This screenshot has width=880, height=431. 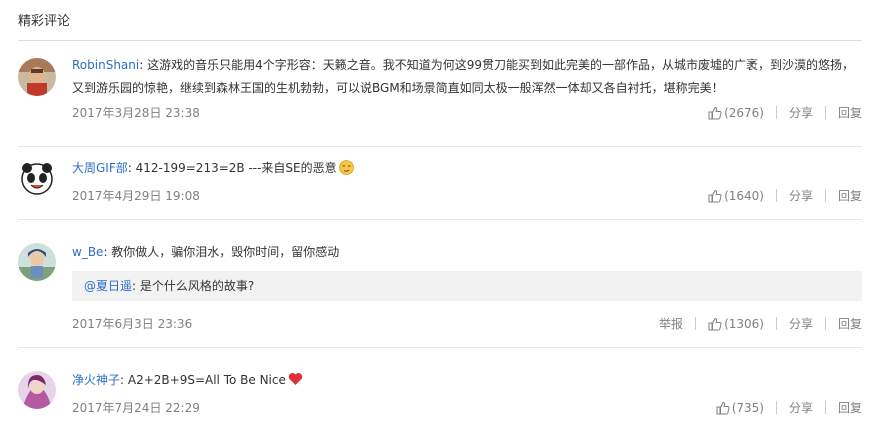 What do you see at coordinates (236, 168) in the screenshot?
I see `comment-content: 412-199=213=2B ---来自SE的恶意` at bounding box center [236, 168].